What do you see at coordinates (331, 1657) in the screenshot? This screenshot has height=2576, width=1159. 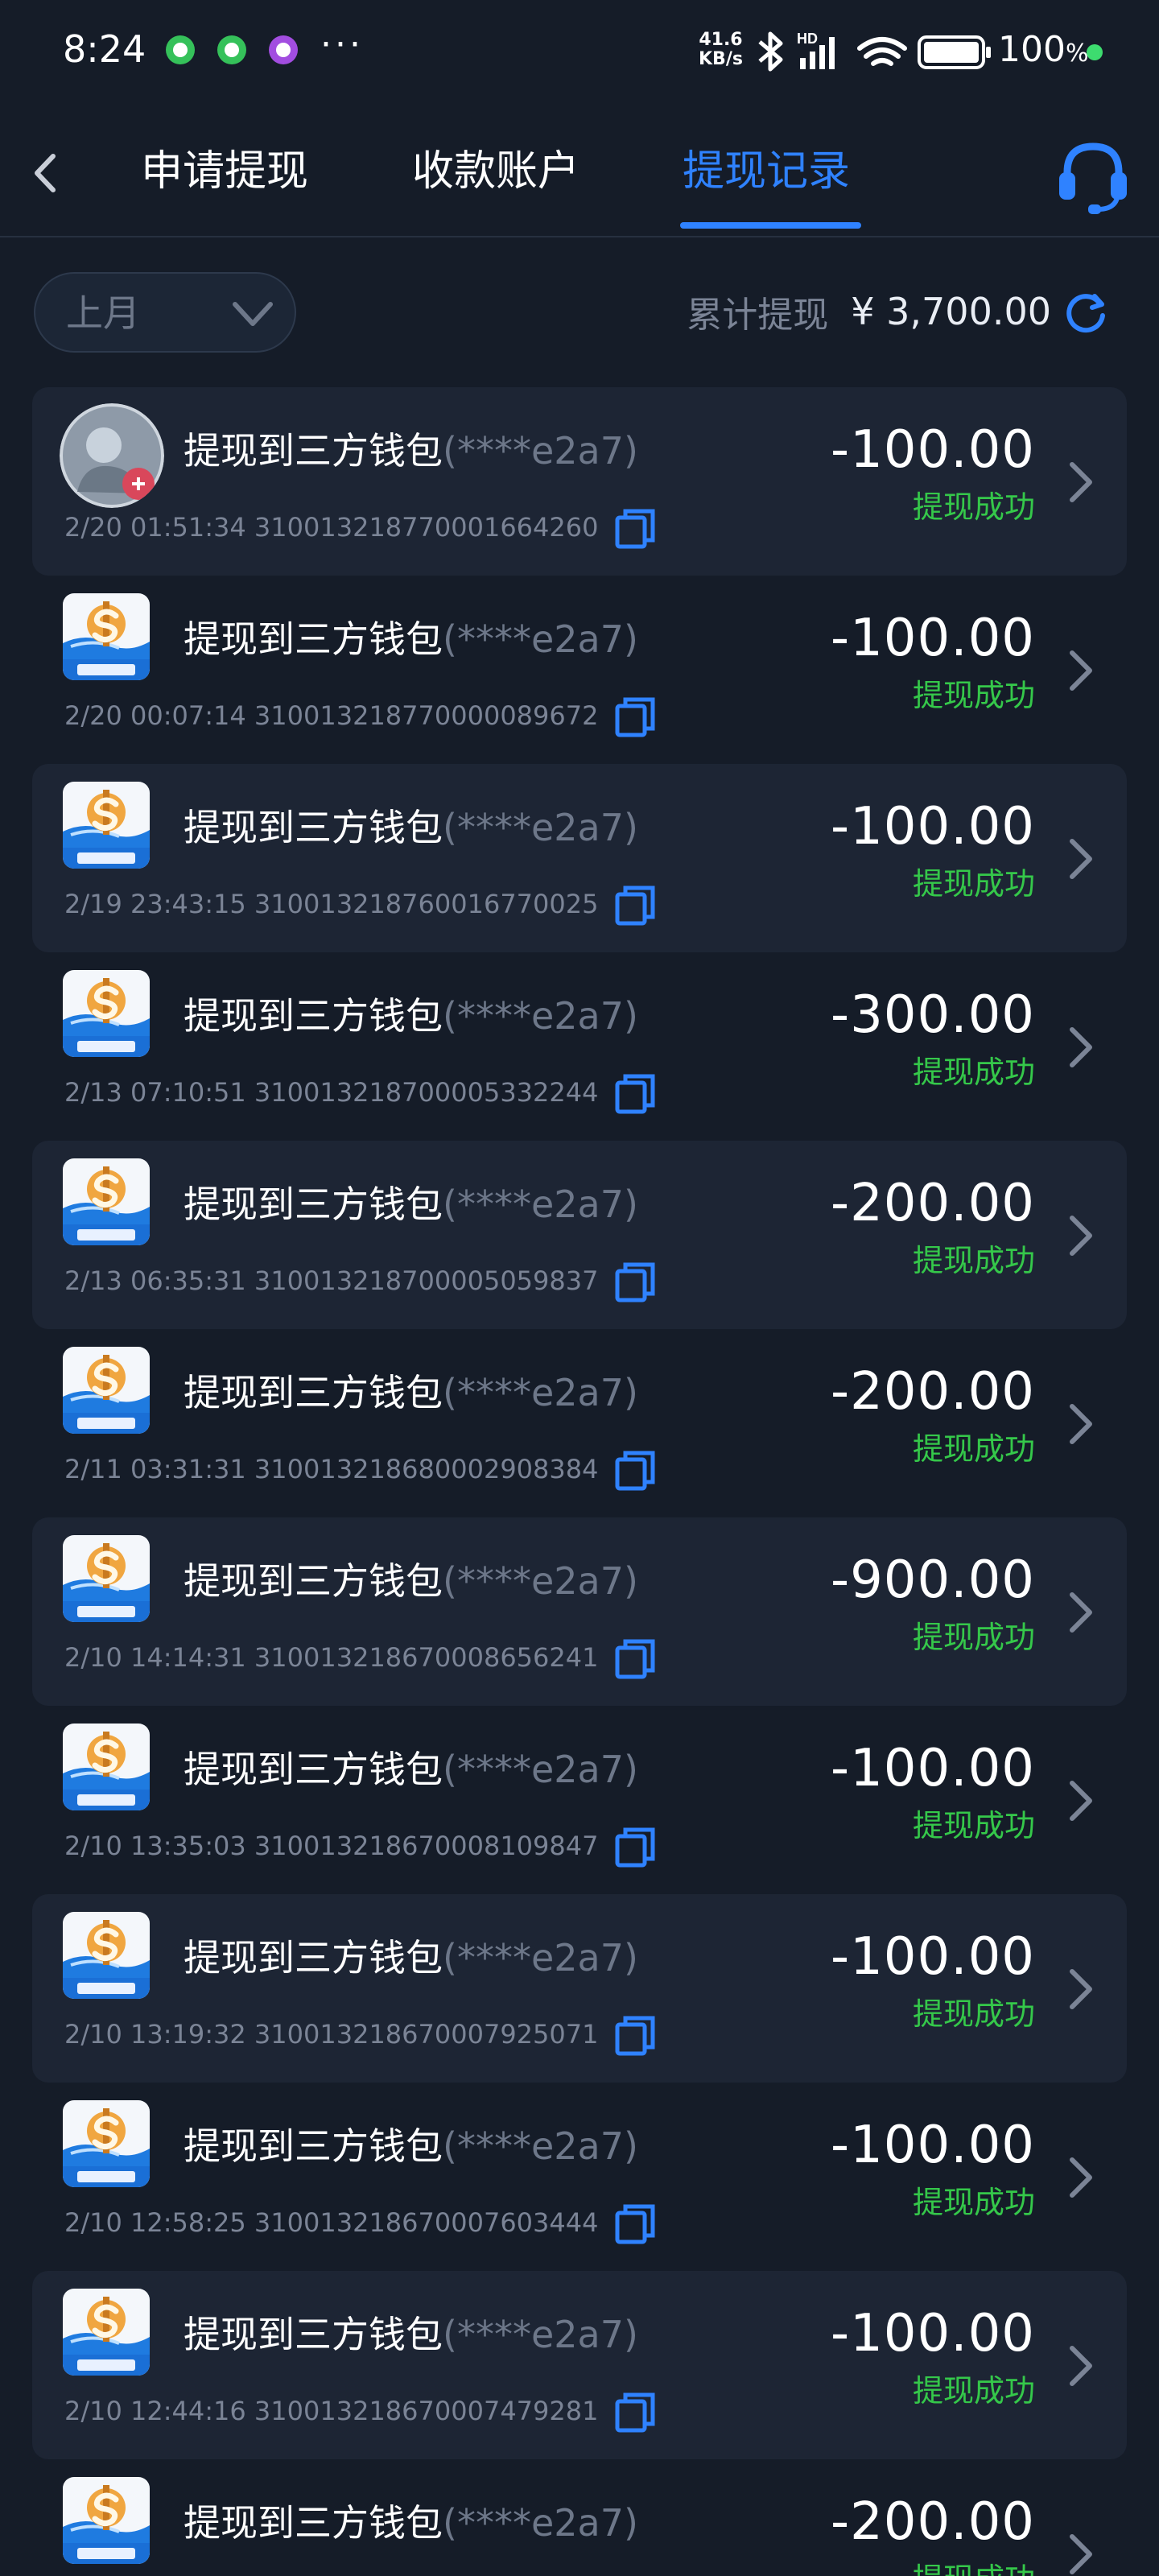 I see `record-time-and-order-id: 2/10 14:14:31 310013218670008656241` at bounding box center [331, 1657].